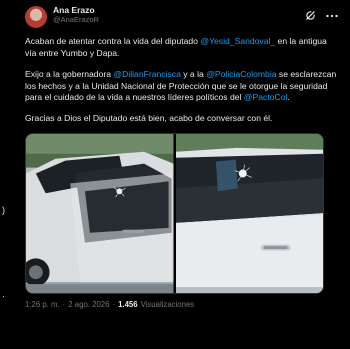 The height and width of the screenshot is (349, 350). Describe the element at coordinates (88, 304) in the screenshot. I see `tweet-date: 2 ago. 2026` at that location.